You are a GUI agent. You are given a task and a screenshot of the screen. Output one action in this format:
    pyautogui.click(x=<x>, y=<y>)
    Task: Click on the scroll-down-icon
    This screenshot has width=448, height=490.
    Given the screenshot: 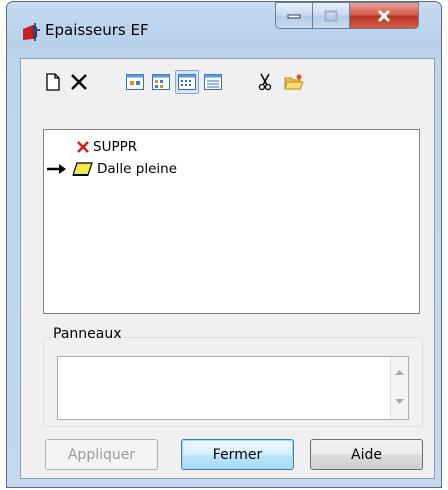 What is the action you would take?
    pyautogui.click(x=399, y=402)
    